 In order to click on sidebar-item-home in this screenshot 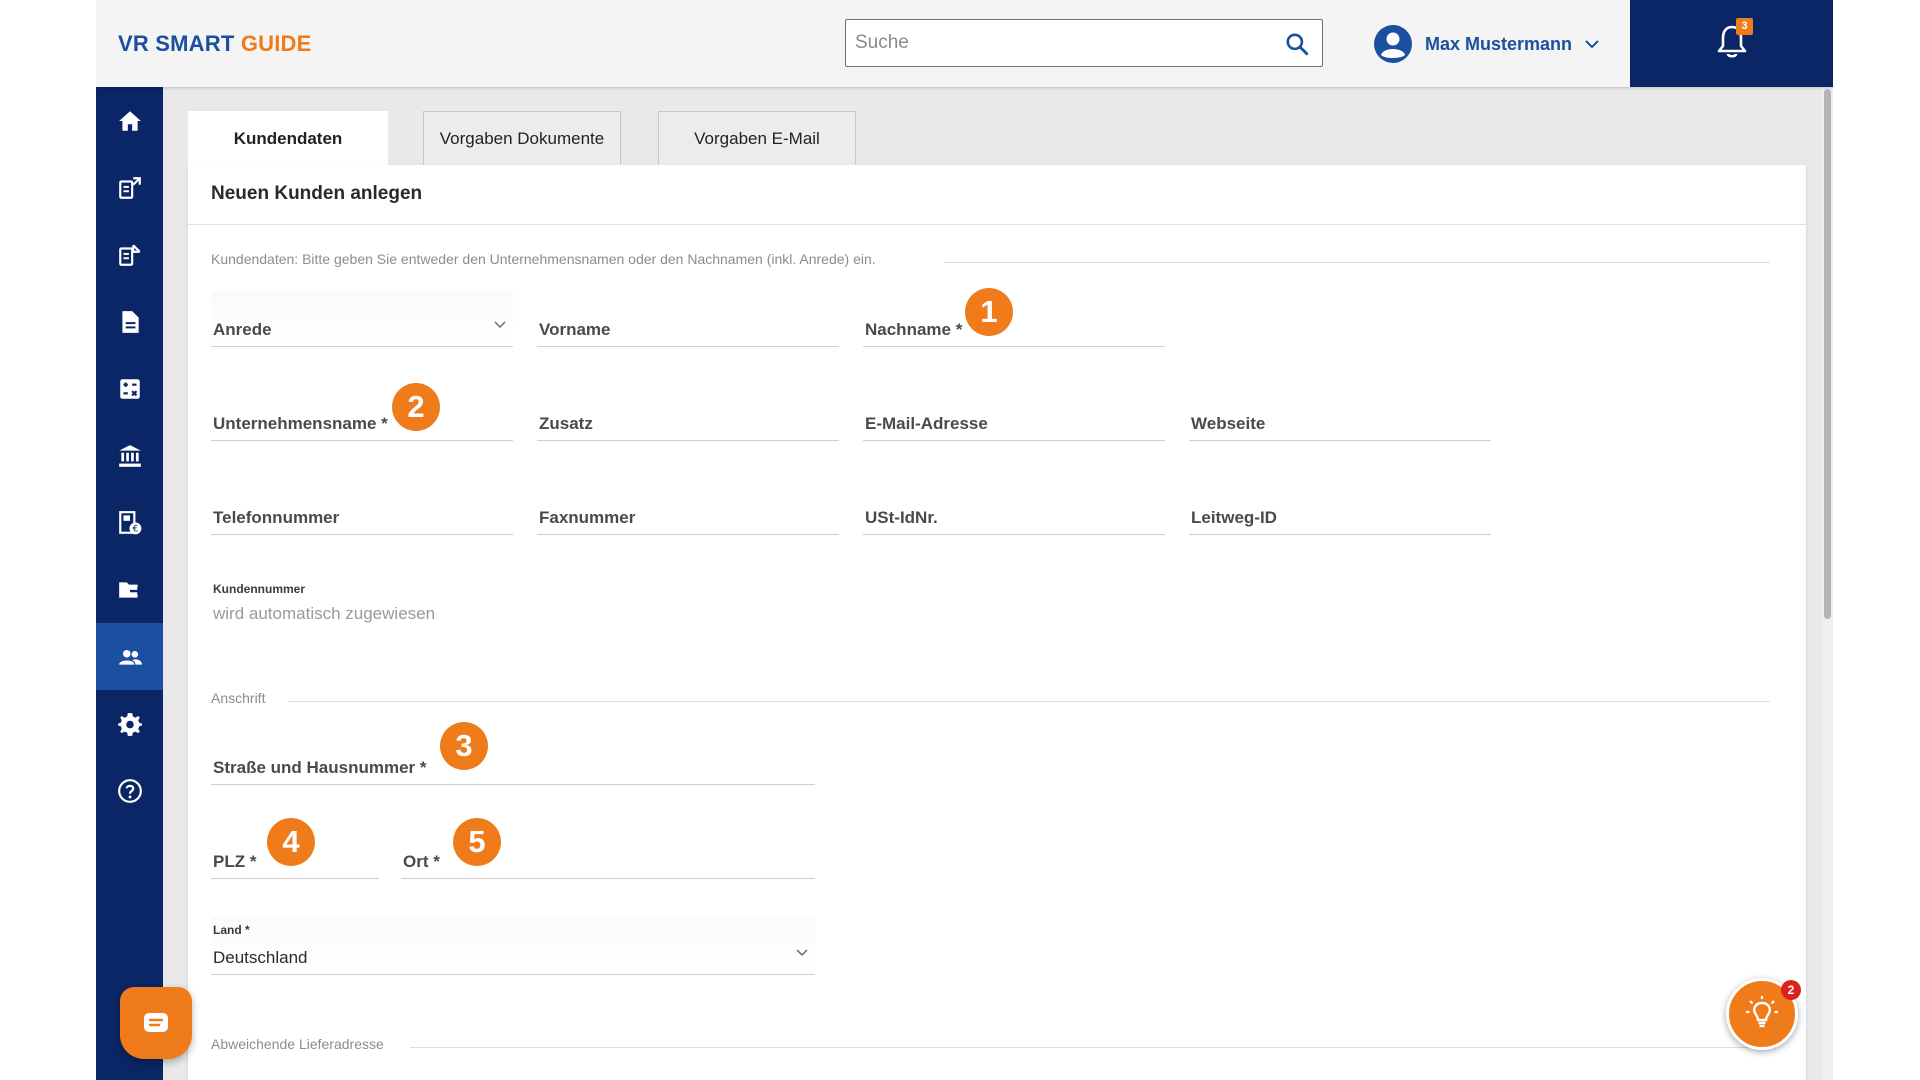, I will do `click(129, 120)`.